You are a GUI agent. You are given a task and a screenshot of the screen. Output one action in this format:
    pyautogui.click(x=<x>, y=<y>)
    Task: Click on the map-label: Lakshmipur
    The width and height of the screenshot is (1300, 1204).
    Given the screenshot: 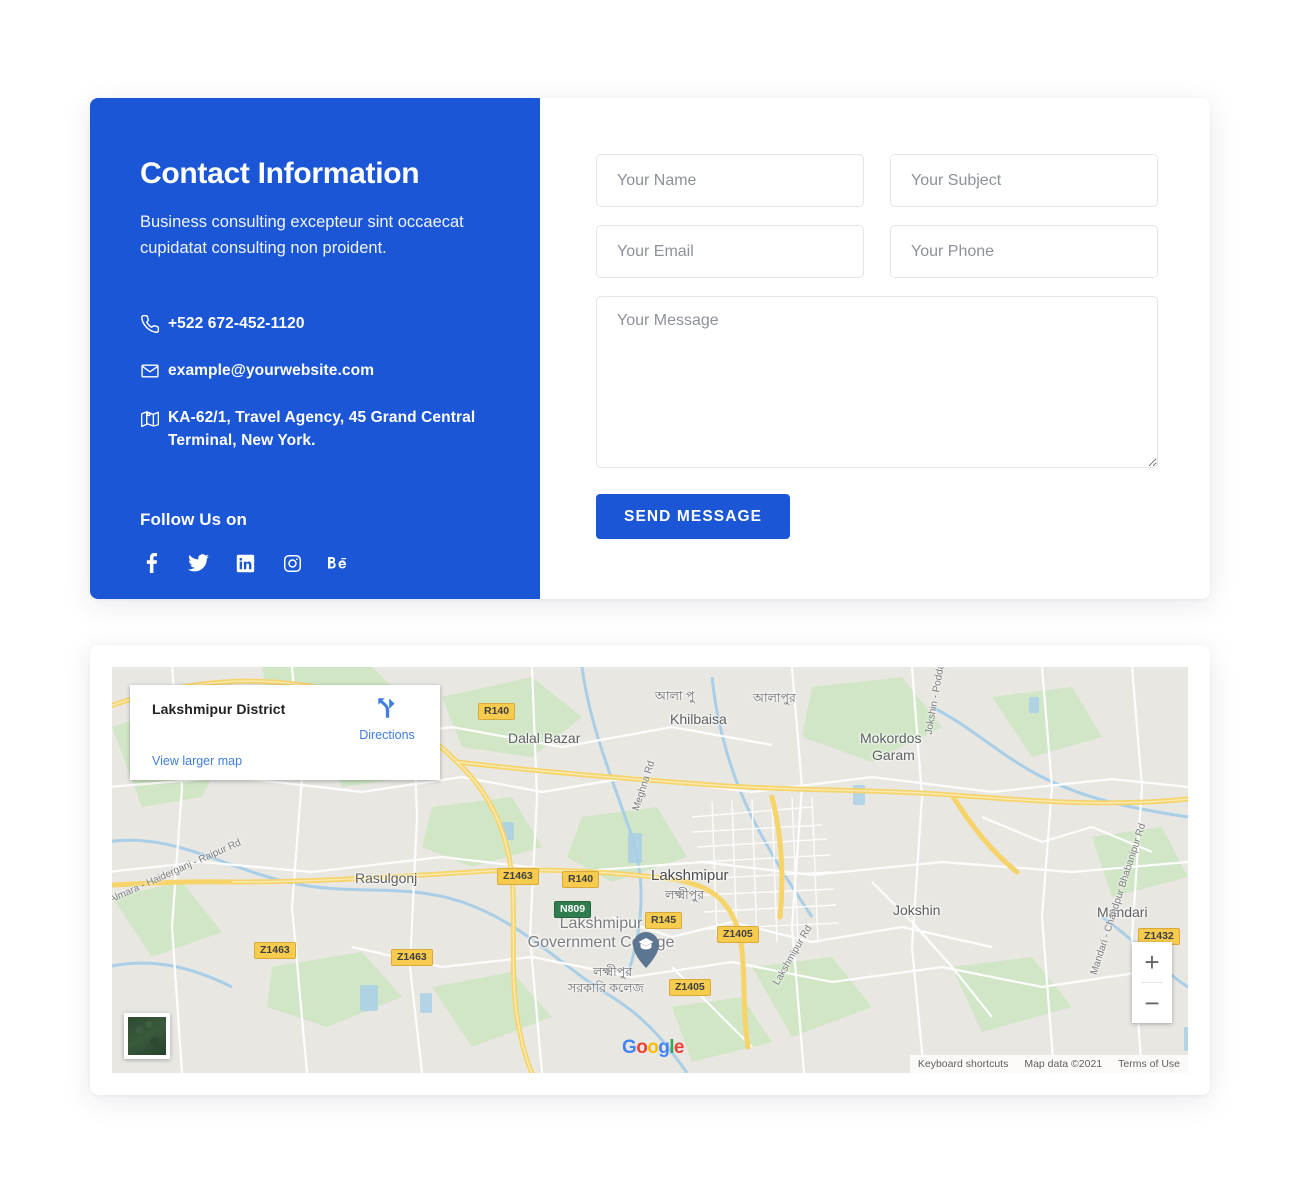 What is the action you would take?
    pyautogui.click(x=690, y=875)
    